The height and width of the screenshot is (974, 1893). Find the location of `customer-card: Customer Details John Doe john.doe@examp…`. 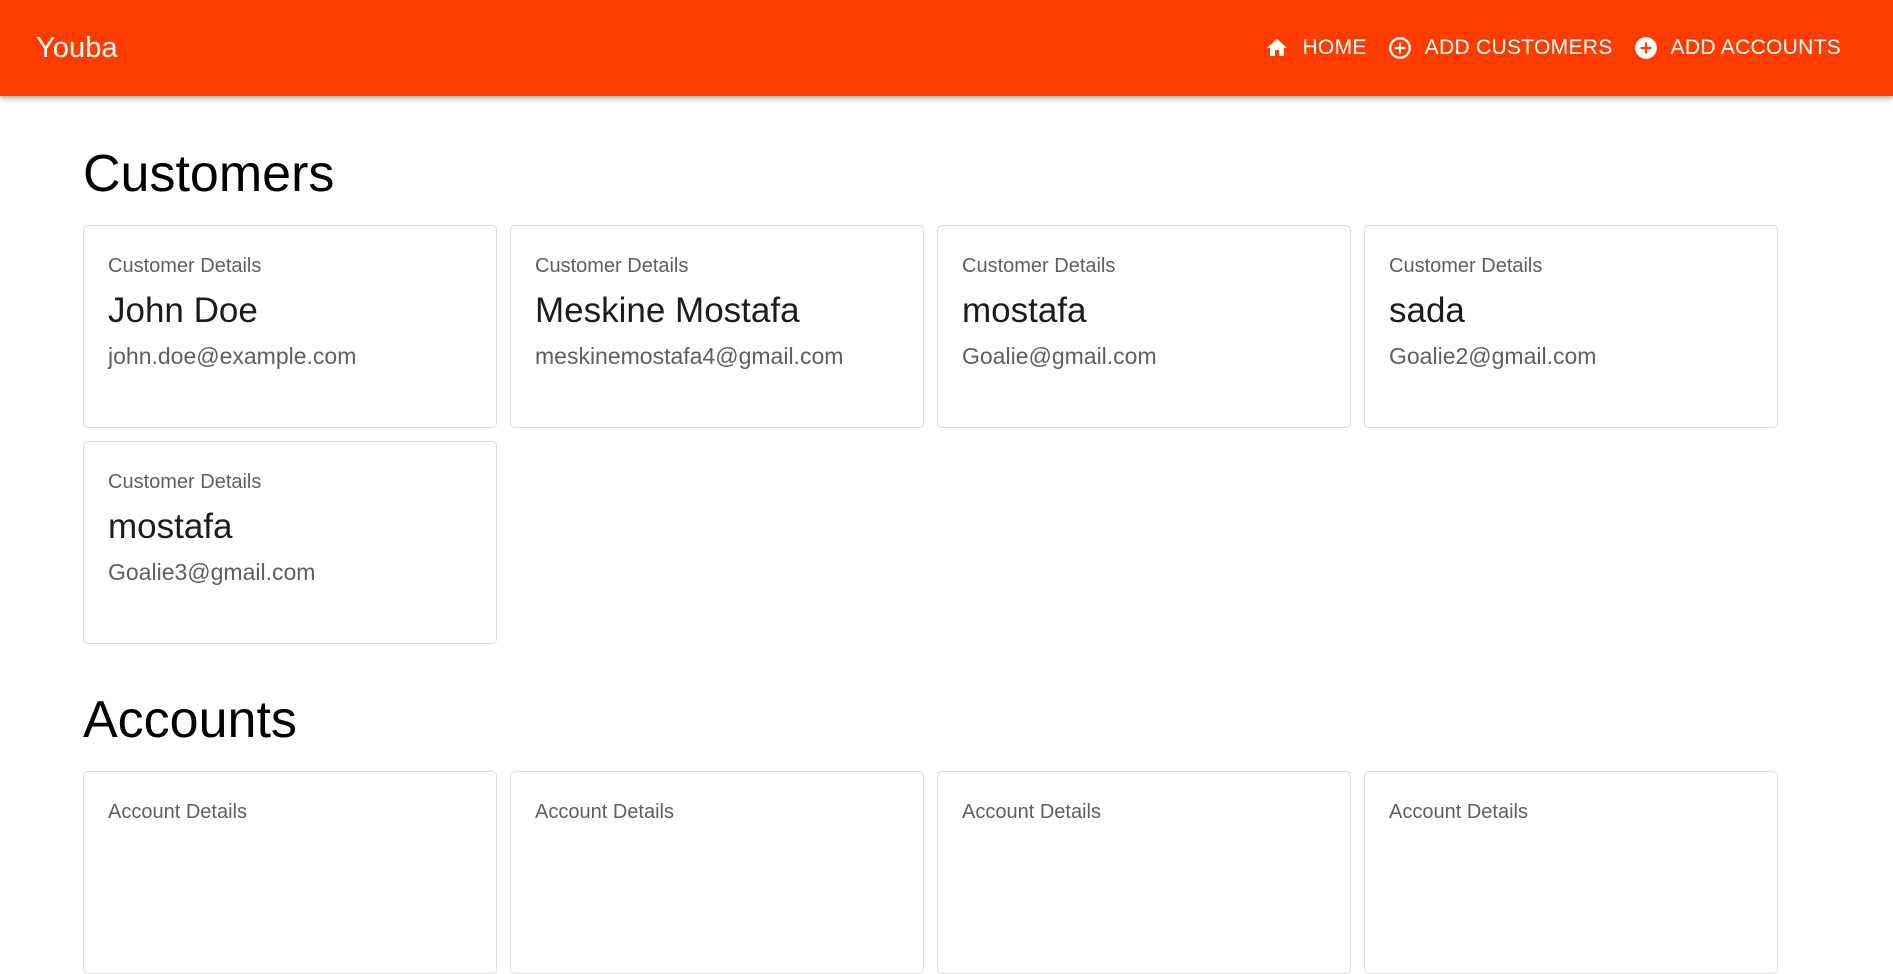

customer-card: Customer Details John Doe john.doe@examp… is located at coordinates (290, 326).